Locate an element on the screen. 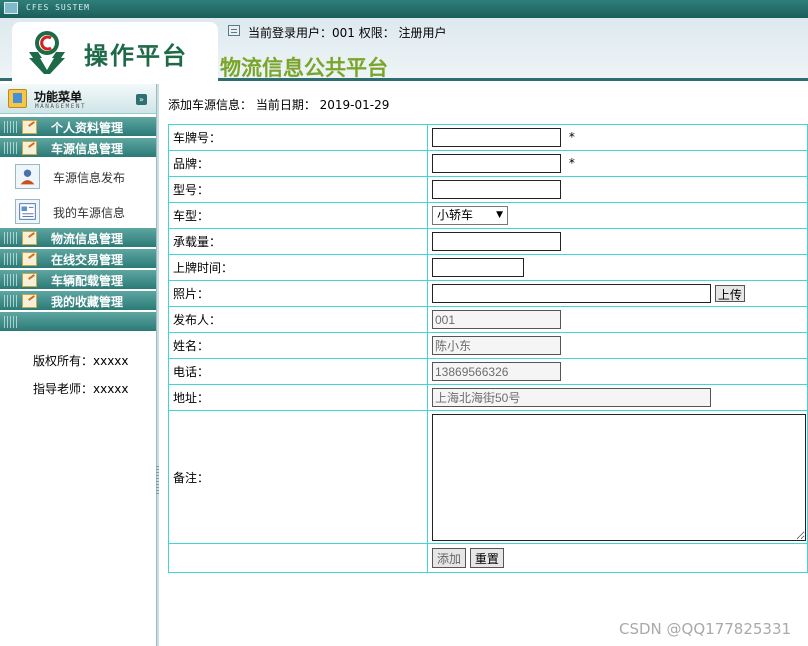  plate-date-label: 上牌时间： is located at coordinates (298, 267).